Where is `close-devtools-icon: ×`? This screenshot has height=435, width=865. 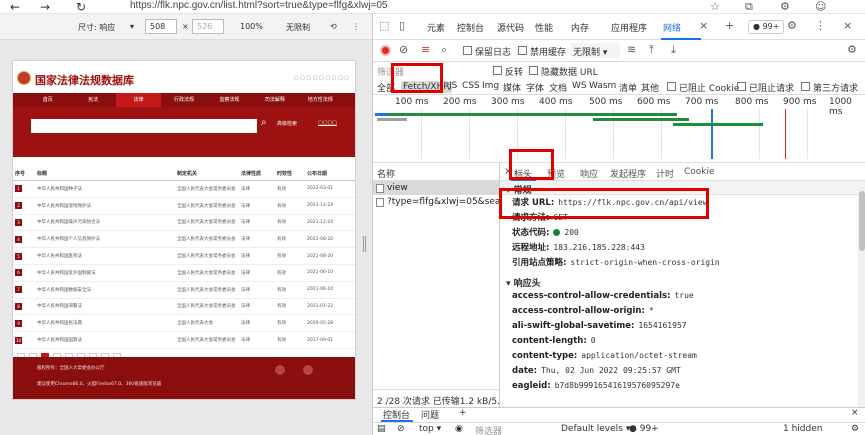
close-devtools-icon: × is located at coordinates (847, 25).